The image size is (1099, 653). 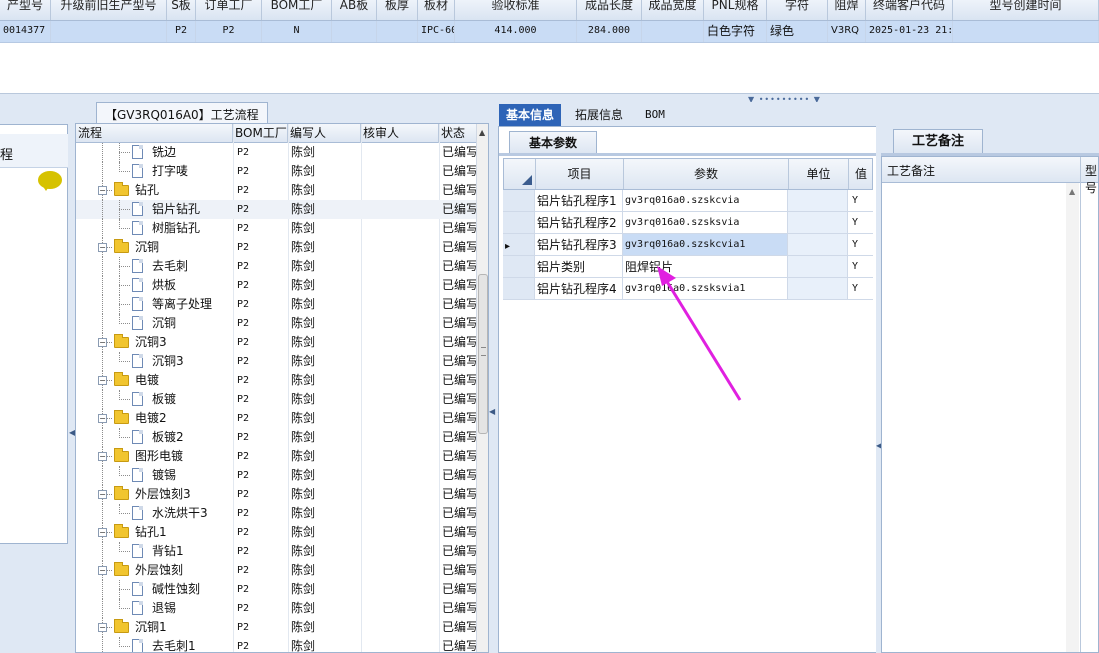 What do you see at coordinates (655, 115) in the screenshot?
I see `tab-bom: BOM` at bounding box center [655, 115].